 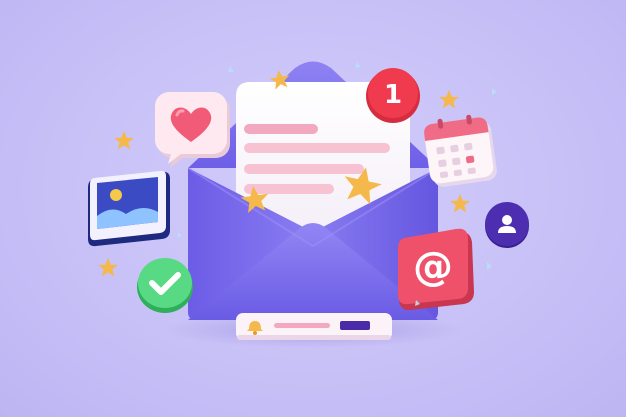 I want to click on at-sign-icon: @, so click(x=433, y=267).